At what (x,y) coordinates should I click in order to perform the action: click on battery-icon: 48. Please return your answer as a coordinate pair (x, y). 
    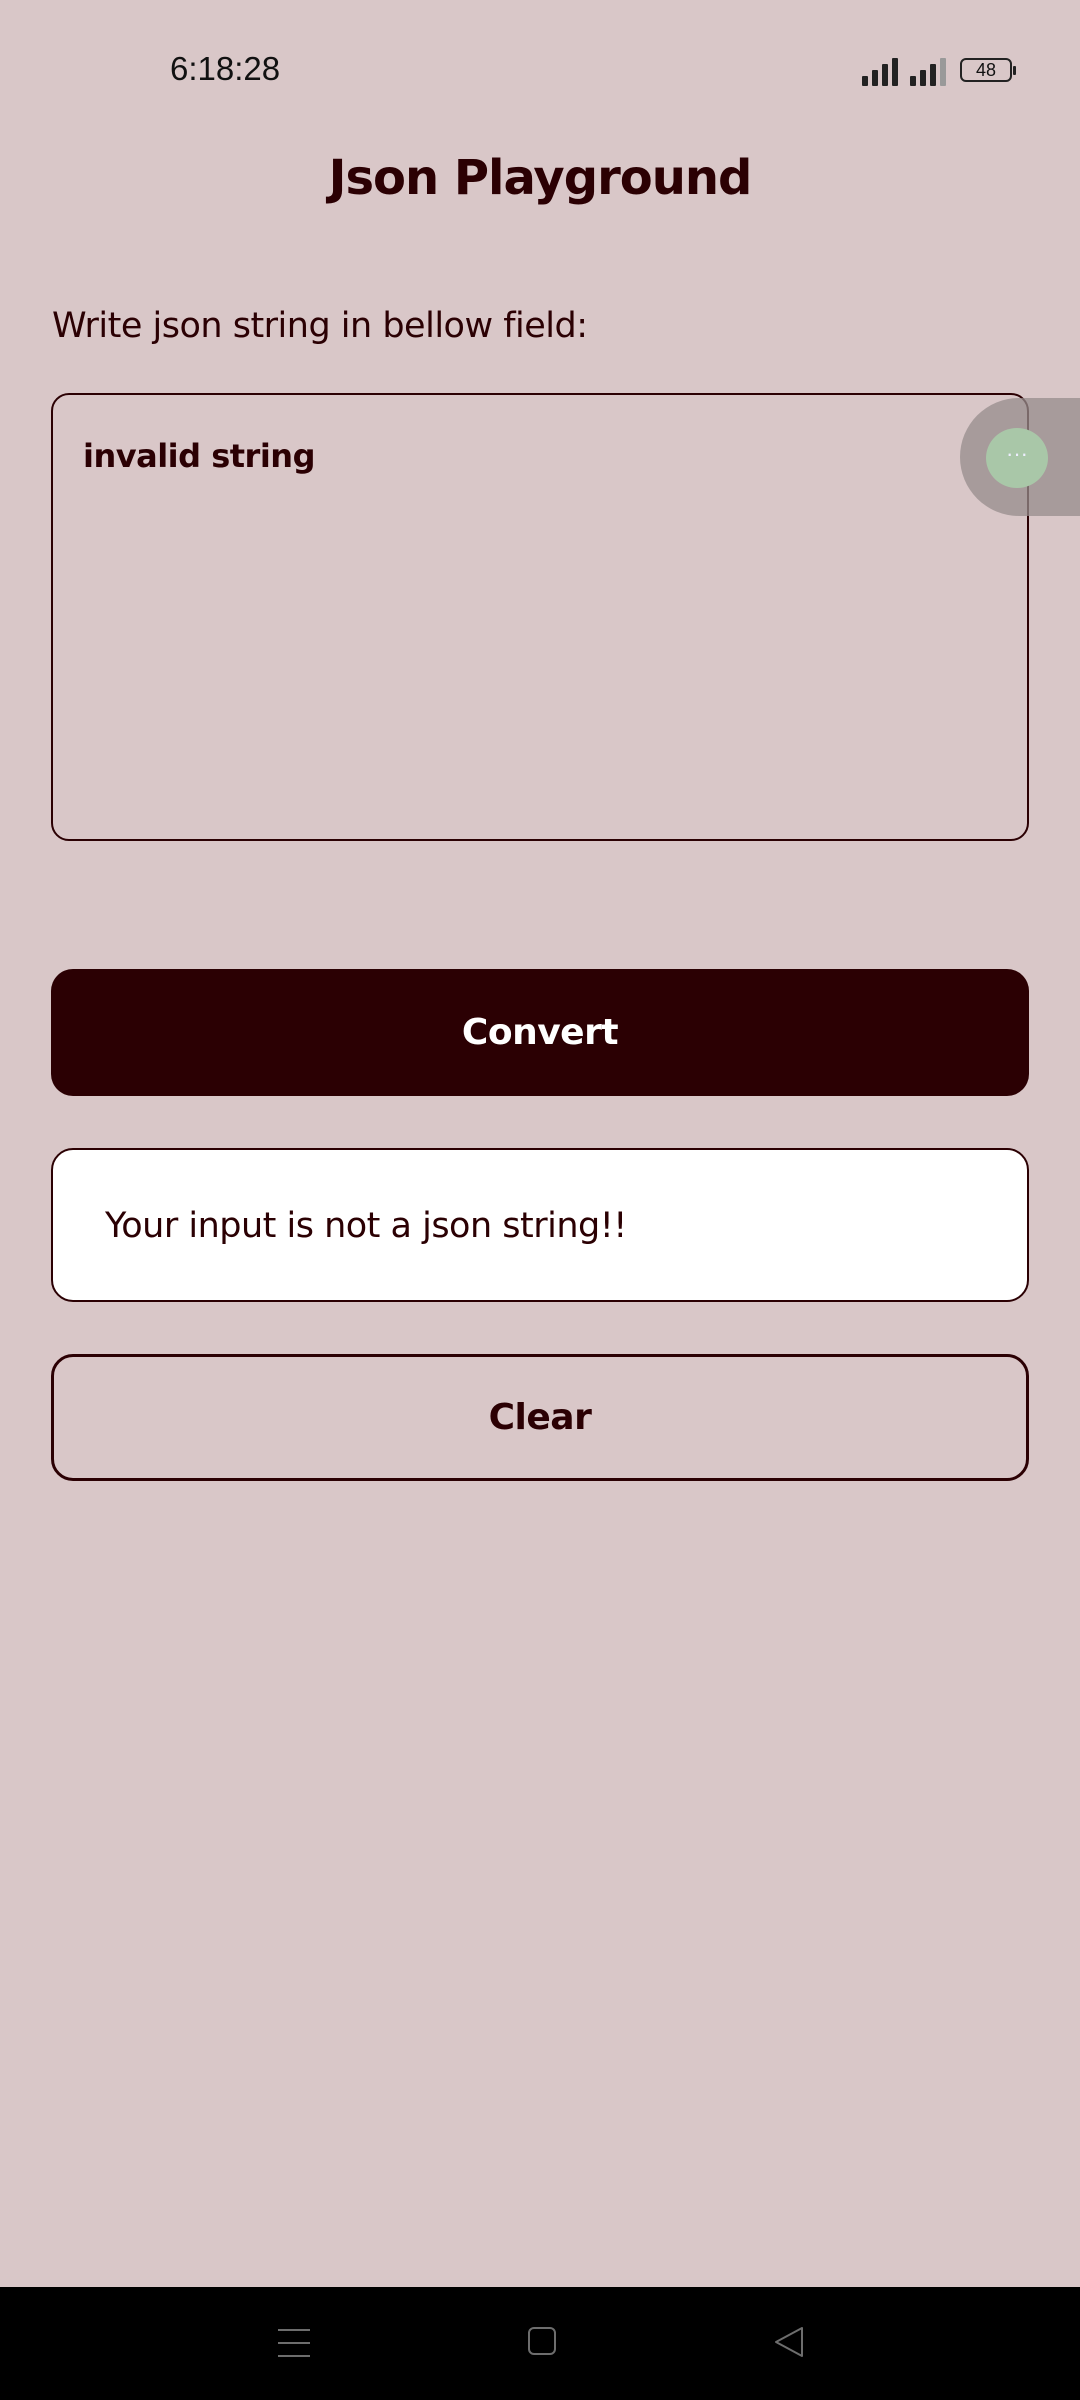
    Looking at the image, I should click on (988, 70).